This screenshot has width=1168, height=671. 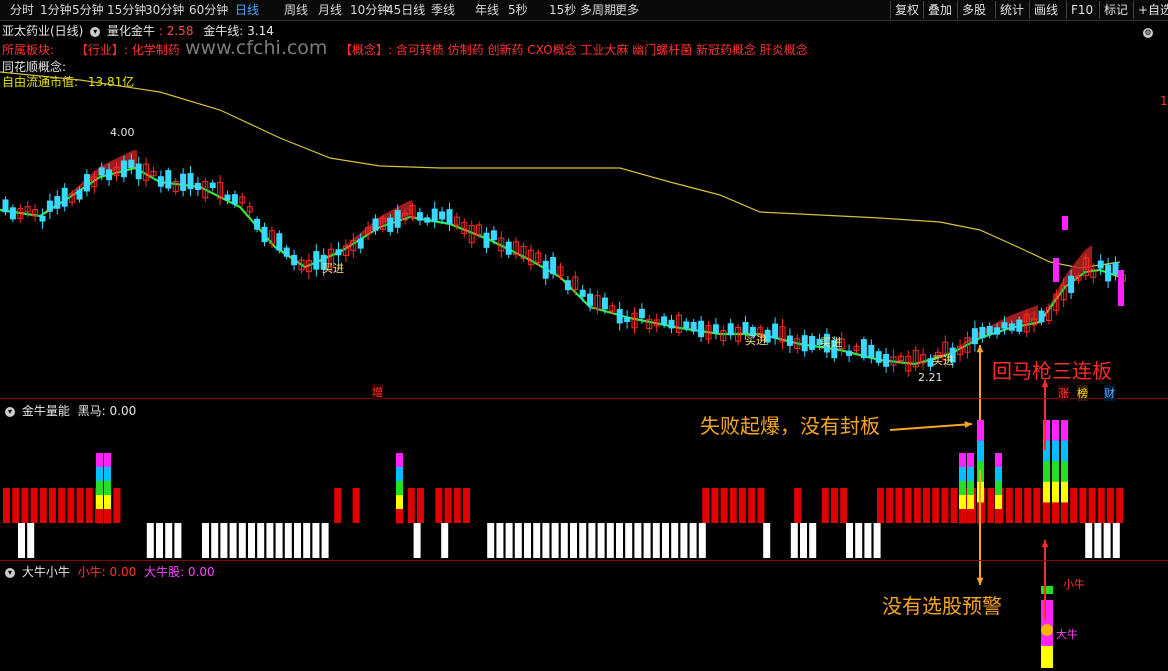 I want to click on bull-dropdown-icon: ▾, so click(x=10, y=572).